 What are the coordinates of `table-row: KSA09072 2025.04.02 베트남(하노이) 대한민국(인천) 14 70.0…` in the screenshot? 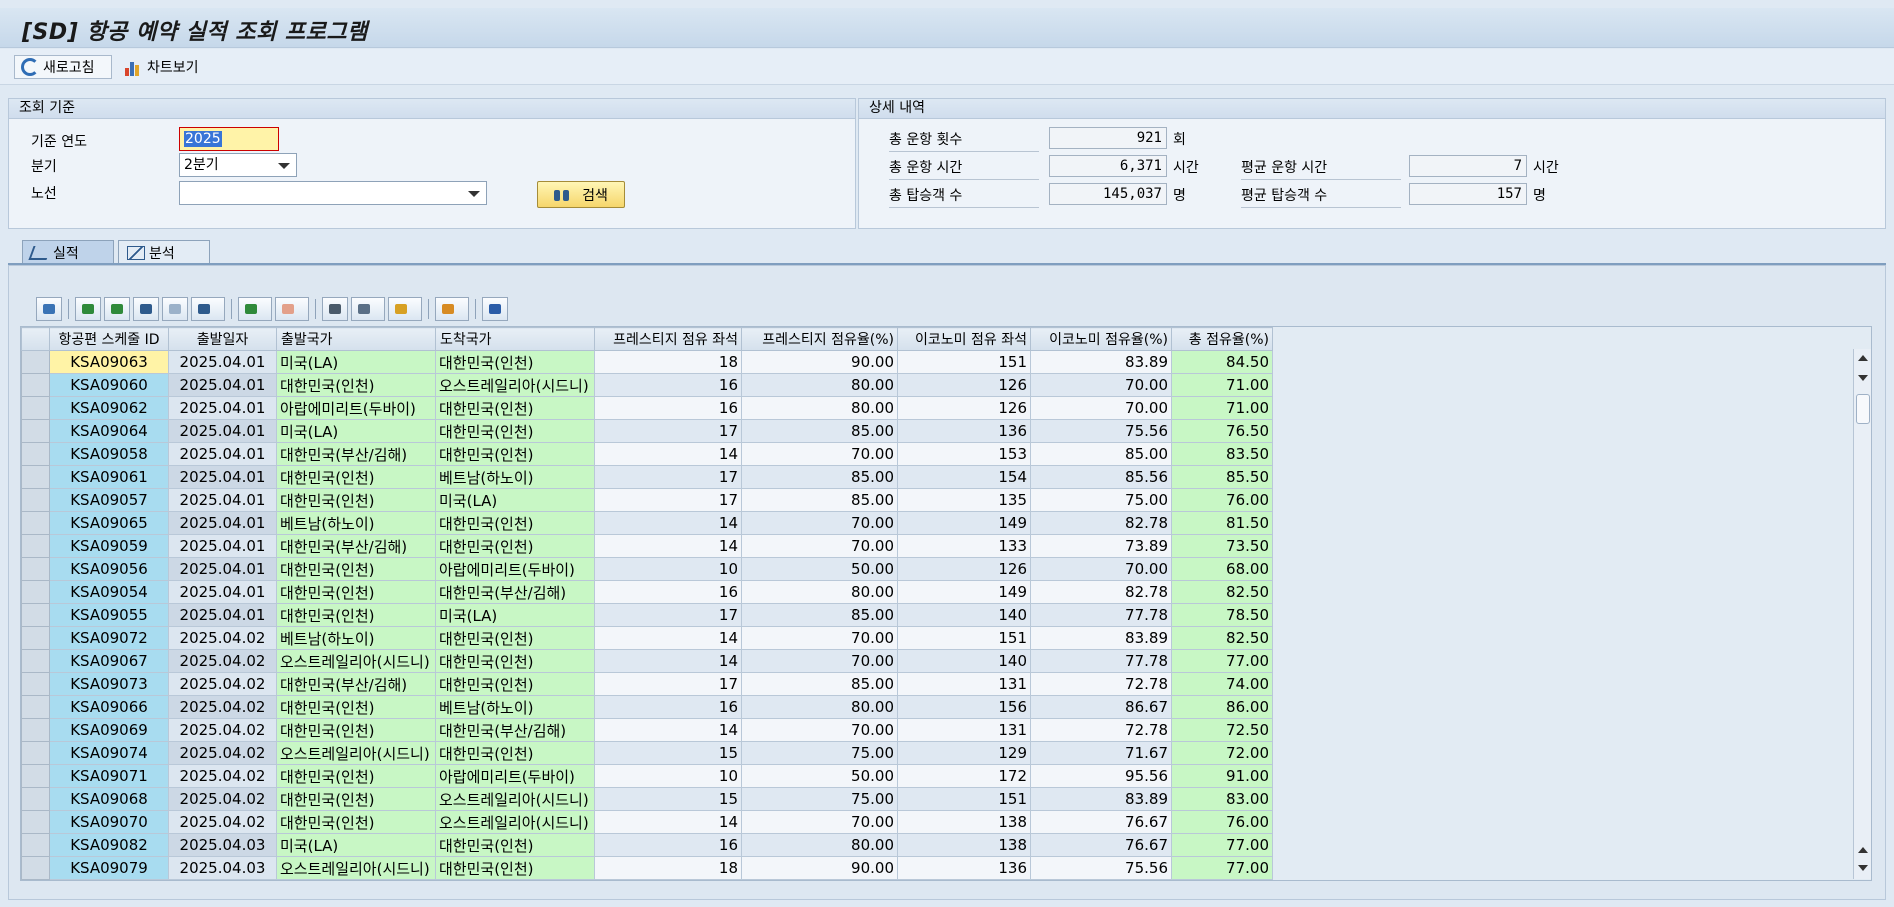 It's located at (647, 638).